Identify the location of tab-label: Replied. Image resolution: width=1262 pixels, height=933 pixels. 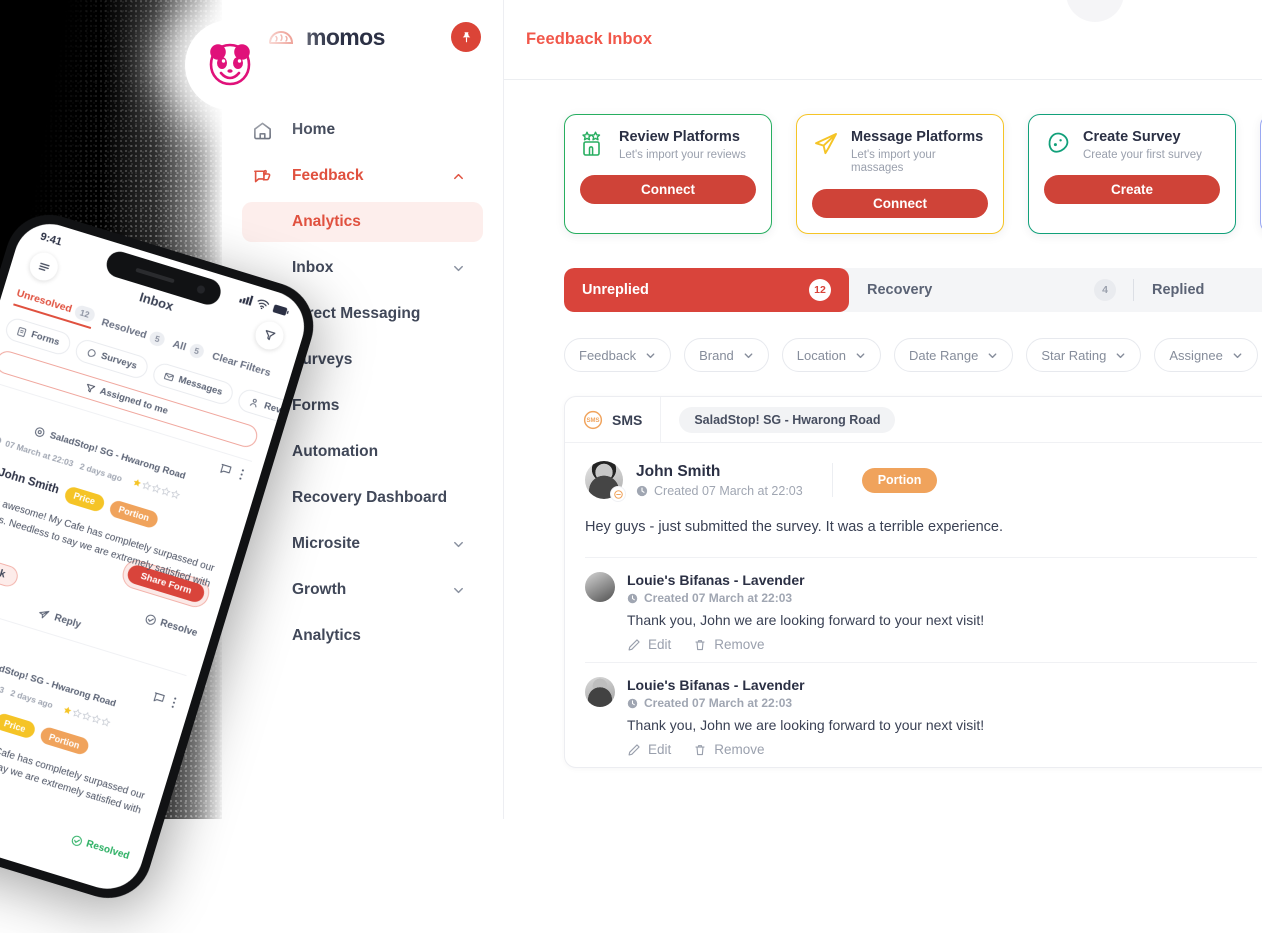
(1178, 290).